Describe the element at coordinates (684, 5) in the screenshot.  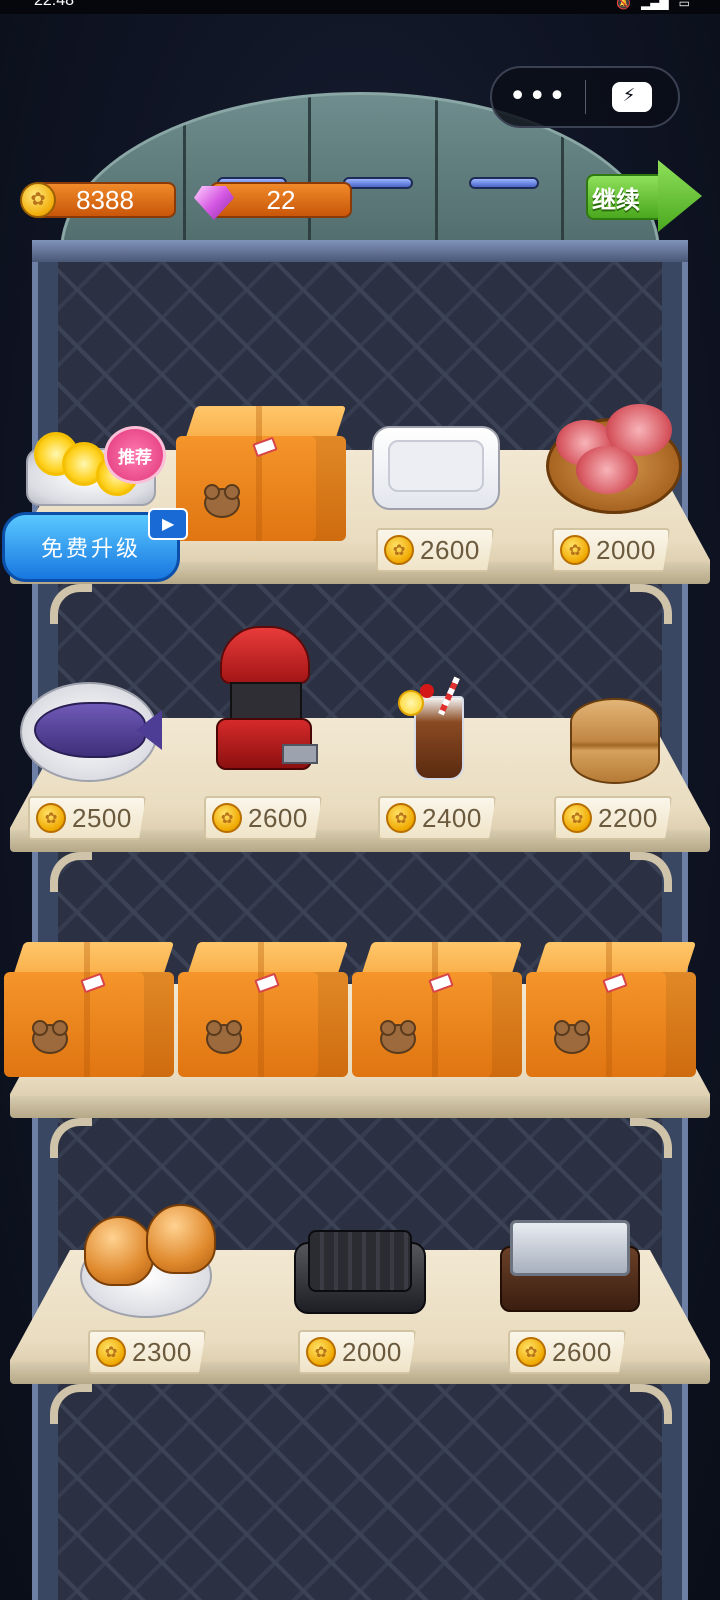
I see `battery-icon: ▭` at that location.